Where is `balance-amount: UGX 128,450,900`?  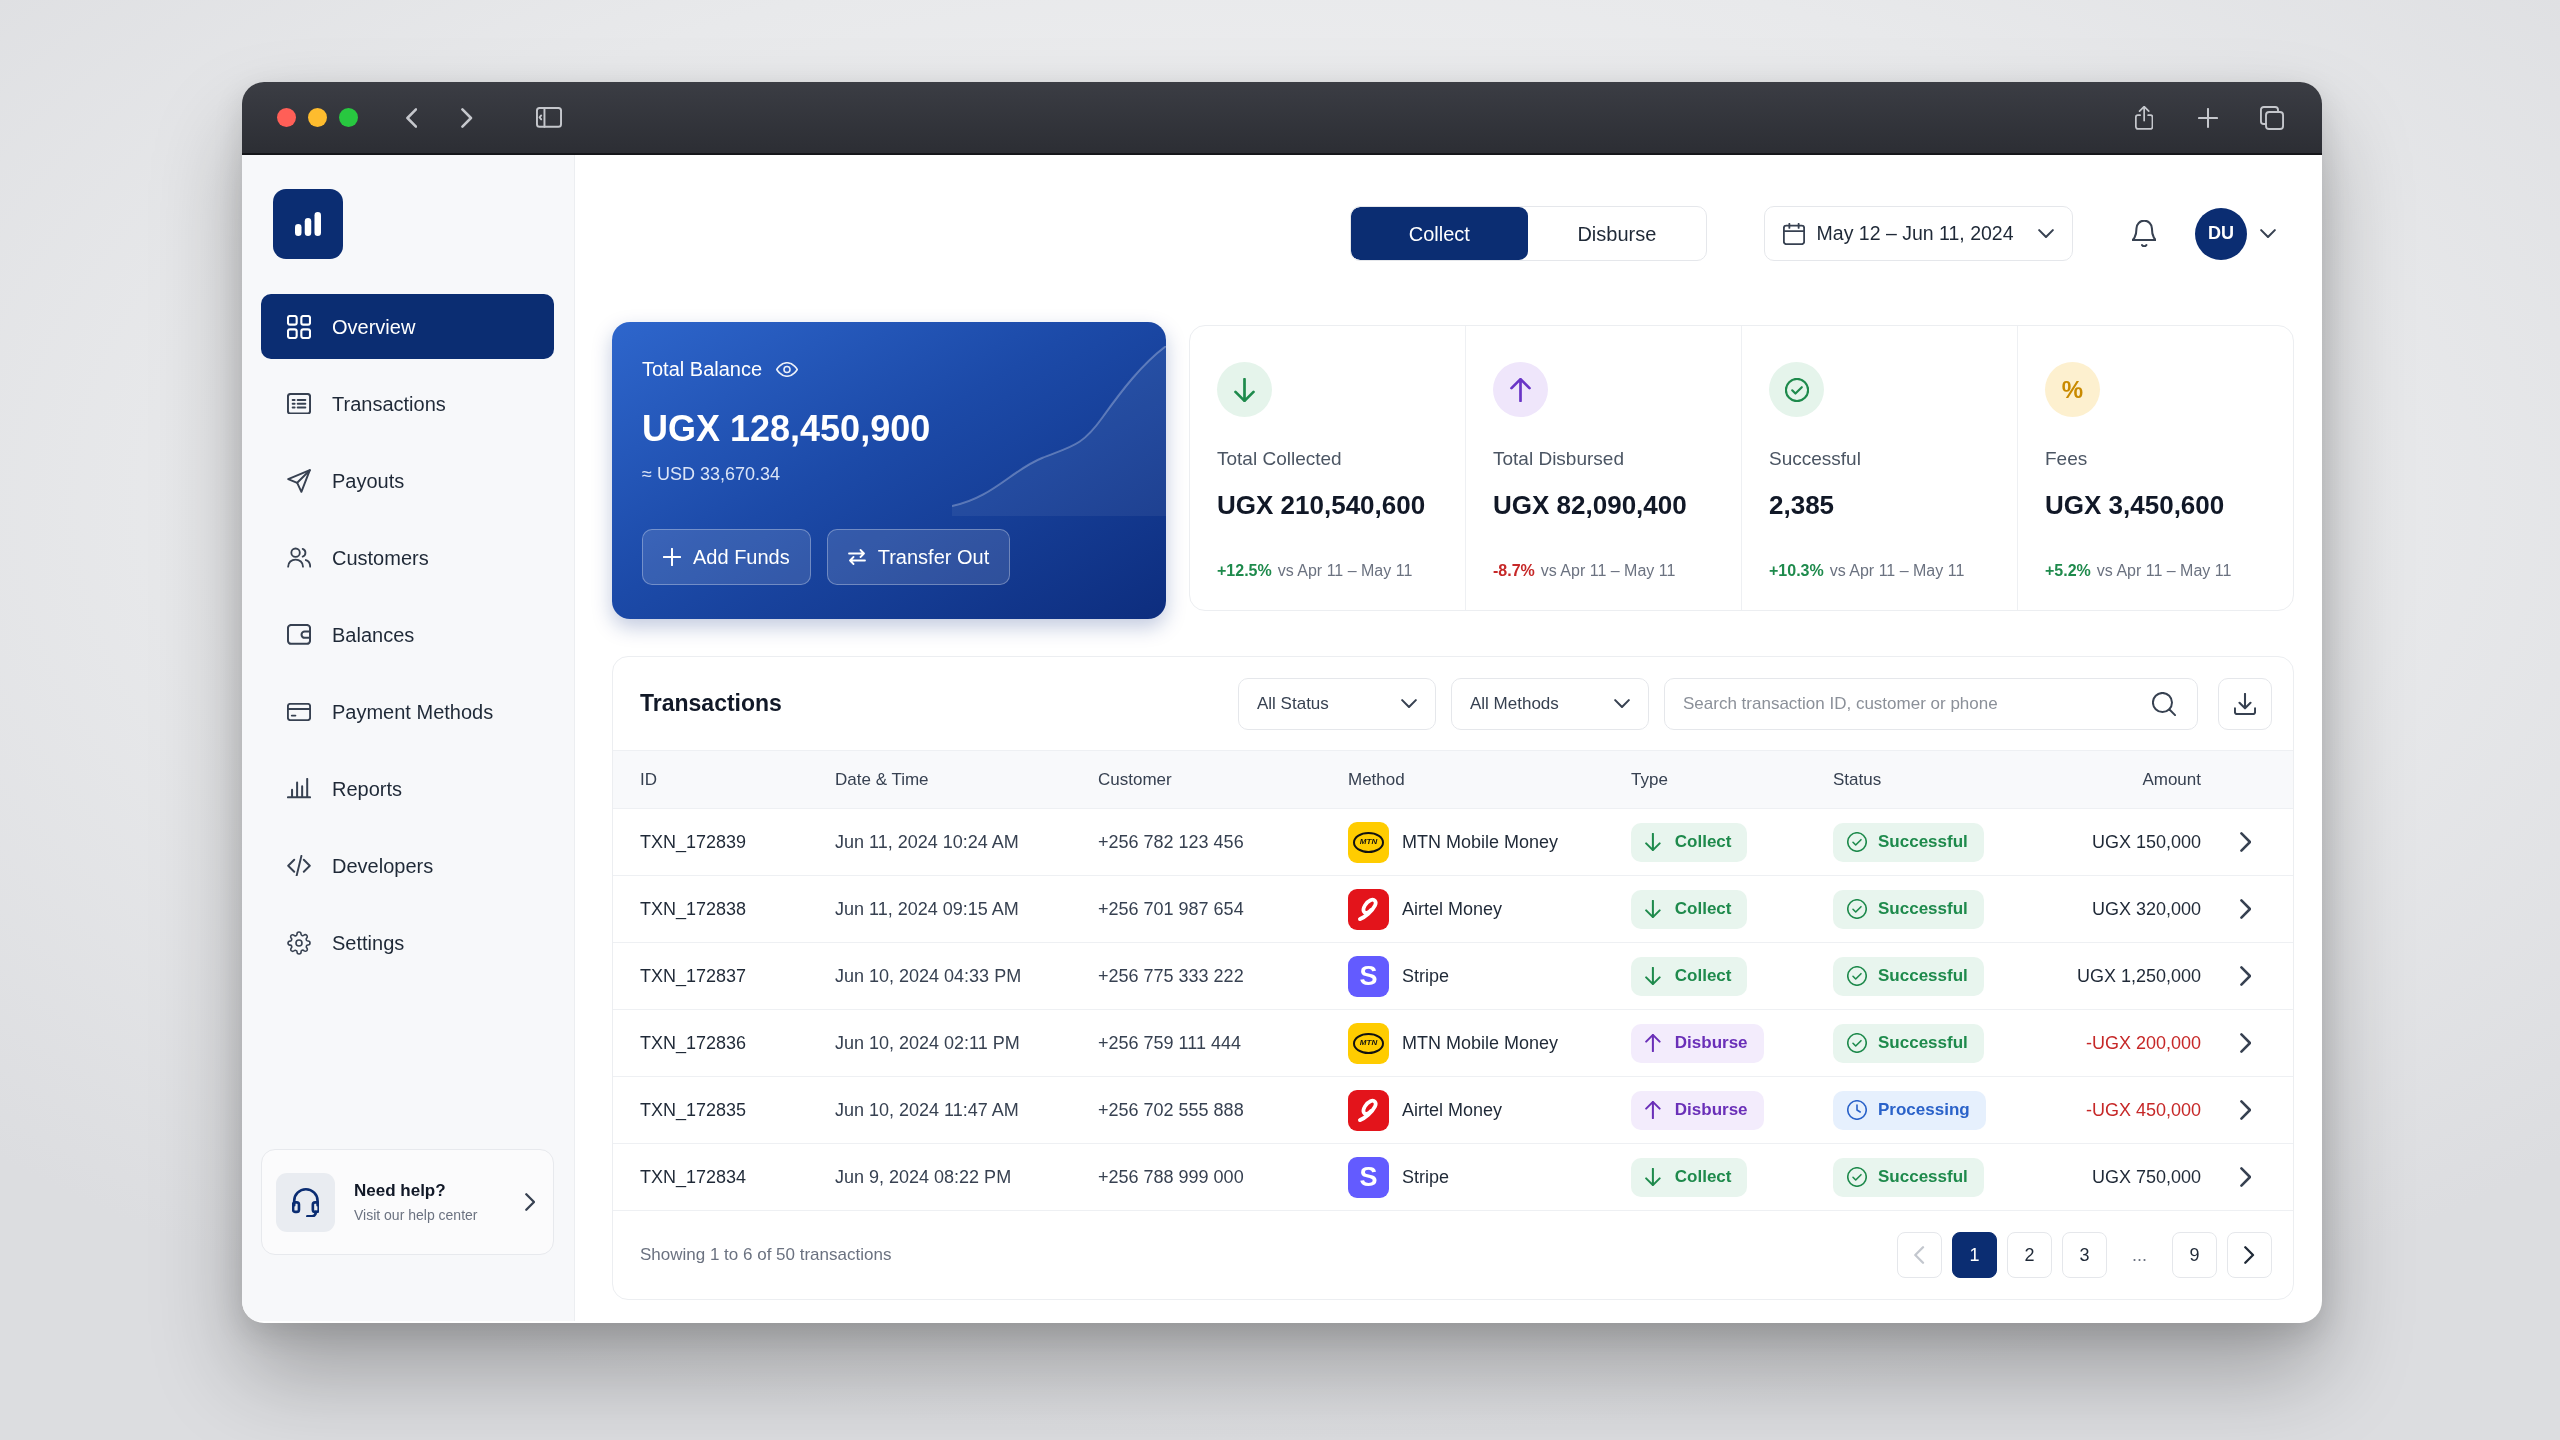 balance-amount: UGX 128,450,900 is located at coordinates (787, 429).